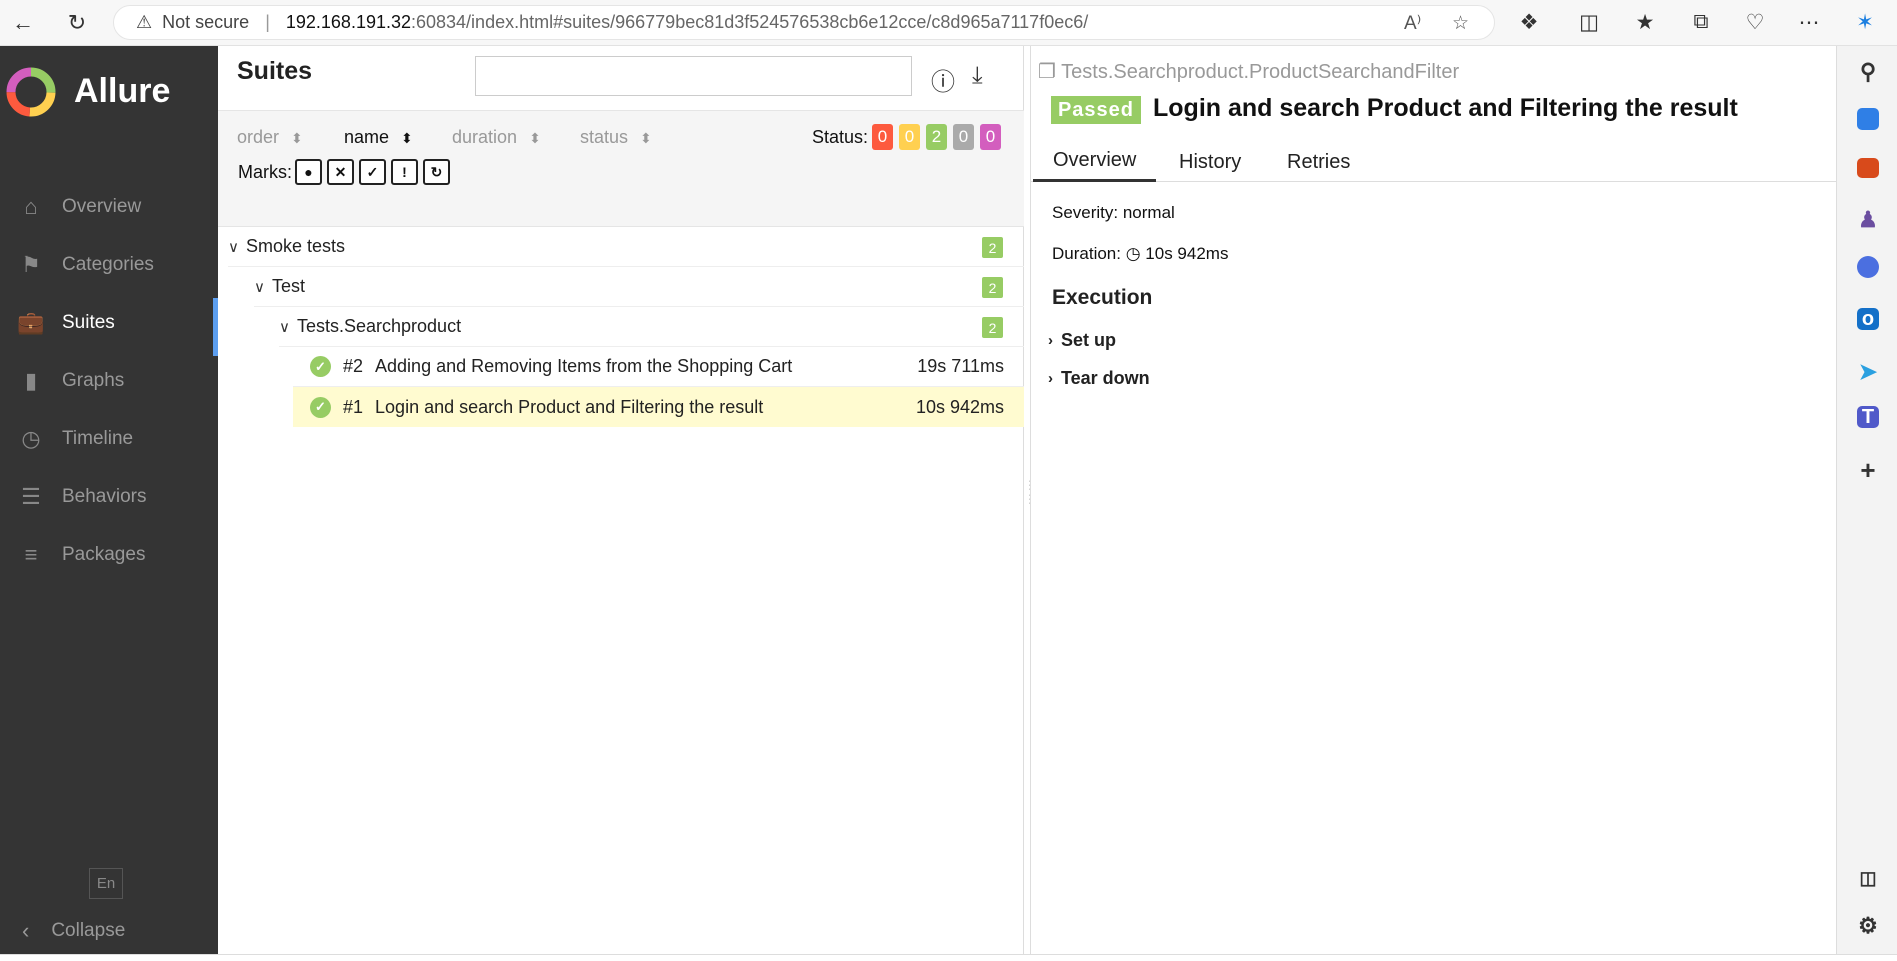  What do you see at coordinates (88, 322) in the screenshot?
I see `sidebar-item-label: Suites` at bounding box center [88, 322].